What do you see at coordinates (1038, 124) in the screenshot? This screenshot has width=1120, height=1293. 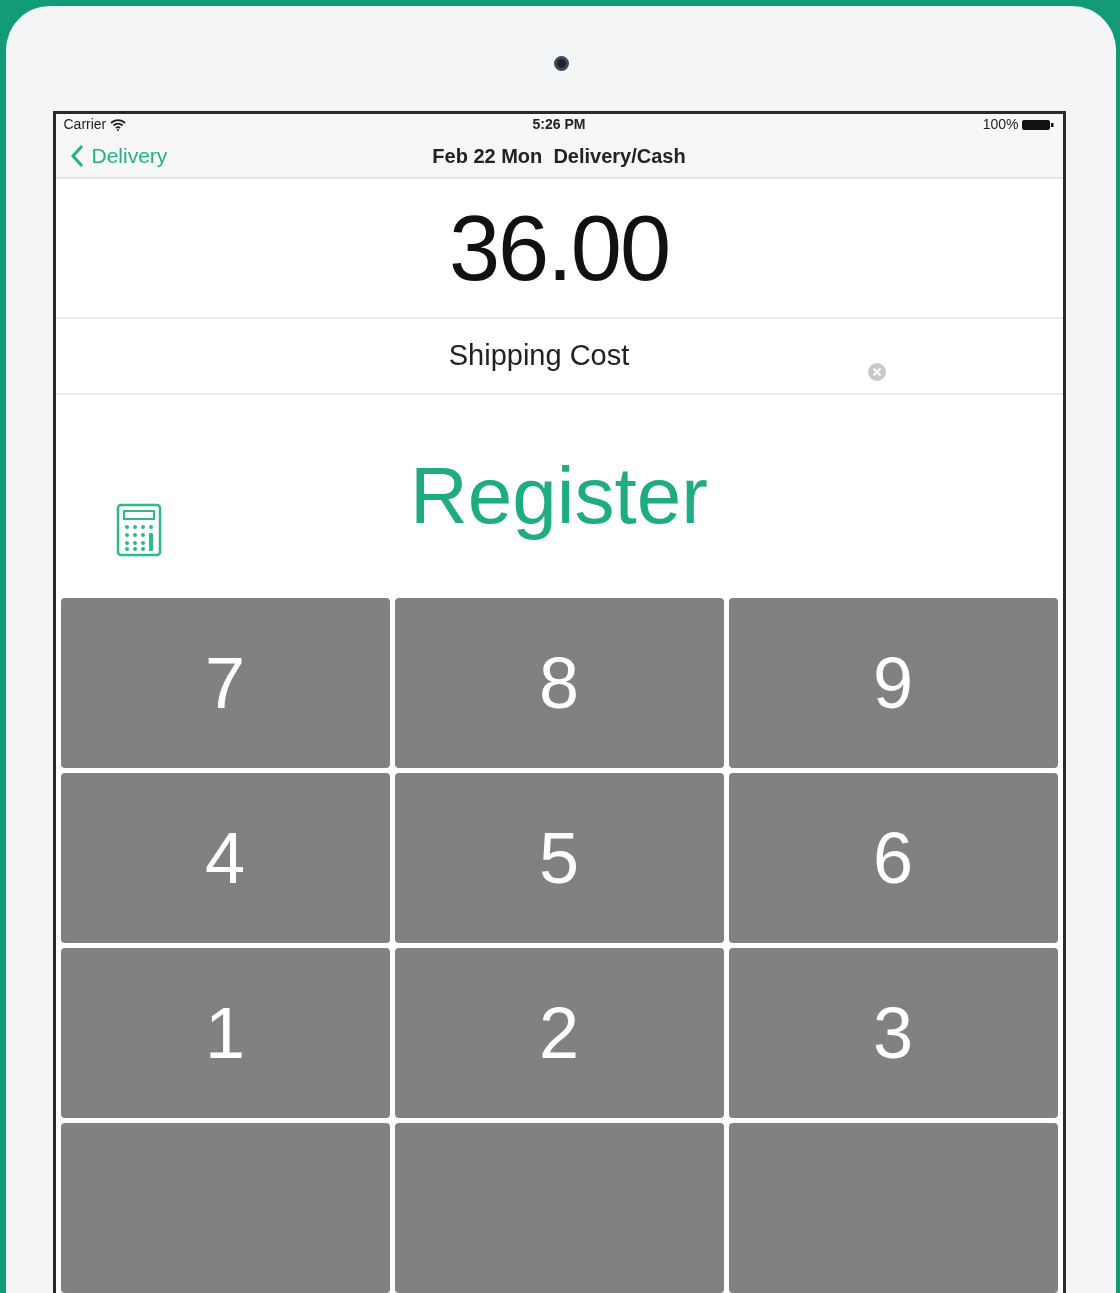 I see `battery-icon` at bounding box center [1038, 124].